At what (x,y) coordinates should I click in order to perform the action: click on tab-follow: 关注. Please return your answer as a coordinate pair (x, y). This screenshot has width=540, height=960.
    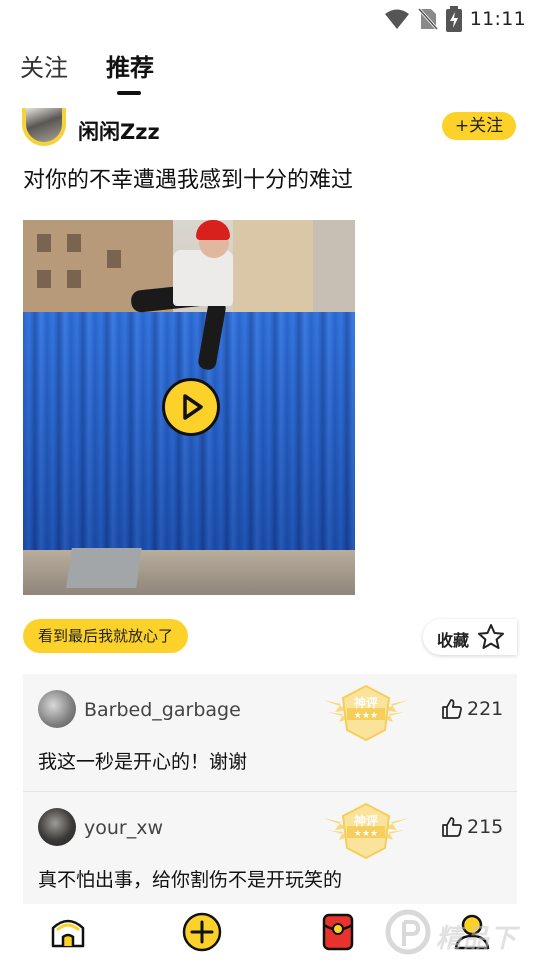
    Looking at the image, I should click on (44, 68).